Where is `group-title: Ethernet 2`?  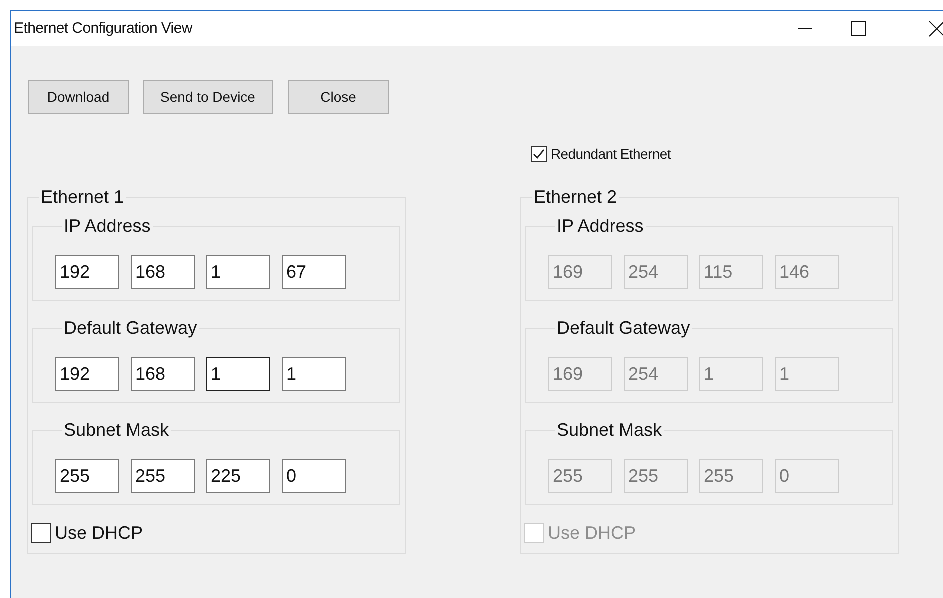
group-title: Ethernet 2 is located at coordinates (575, 197).